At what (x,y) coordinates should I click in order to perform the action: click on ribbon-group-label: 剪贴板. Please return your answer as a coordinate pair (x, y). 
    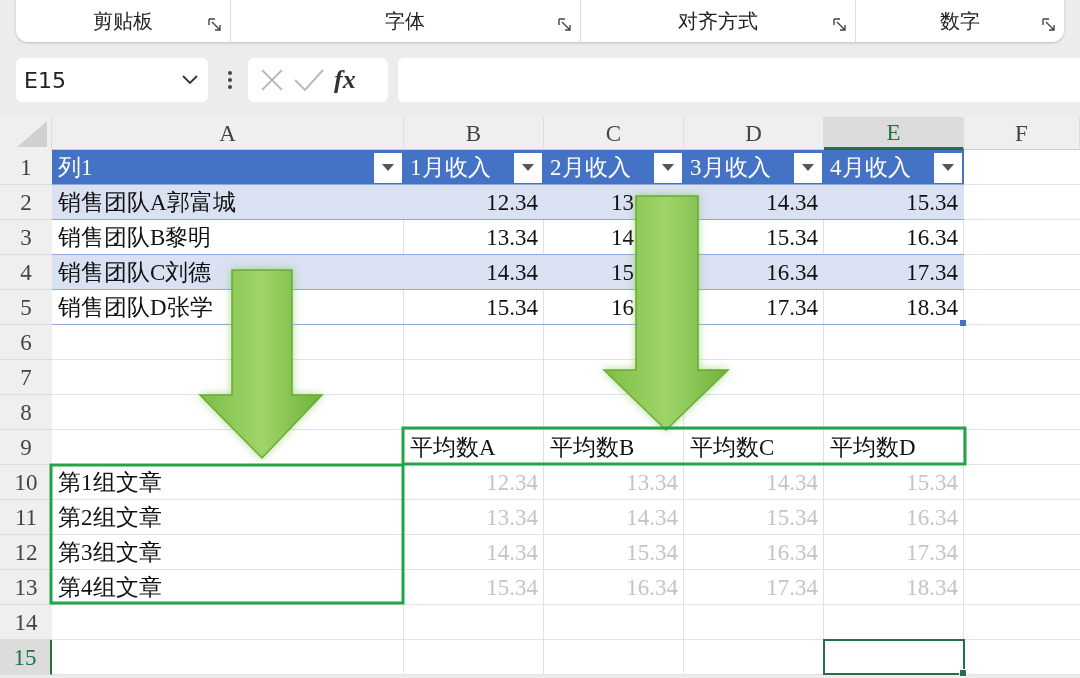
    Looking at the image, I should click on (122, 21).